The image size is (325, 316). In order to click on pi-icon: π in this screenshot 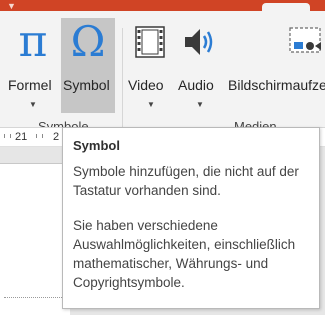, I will do `click(33, 41)`.